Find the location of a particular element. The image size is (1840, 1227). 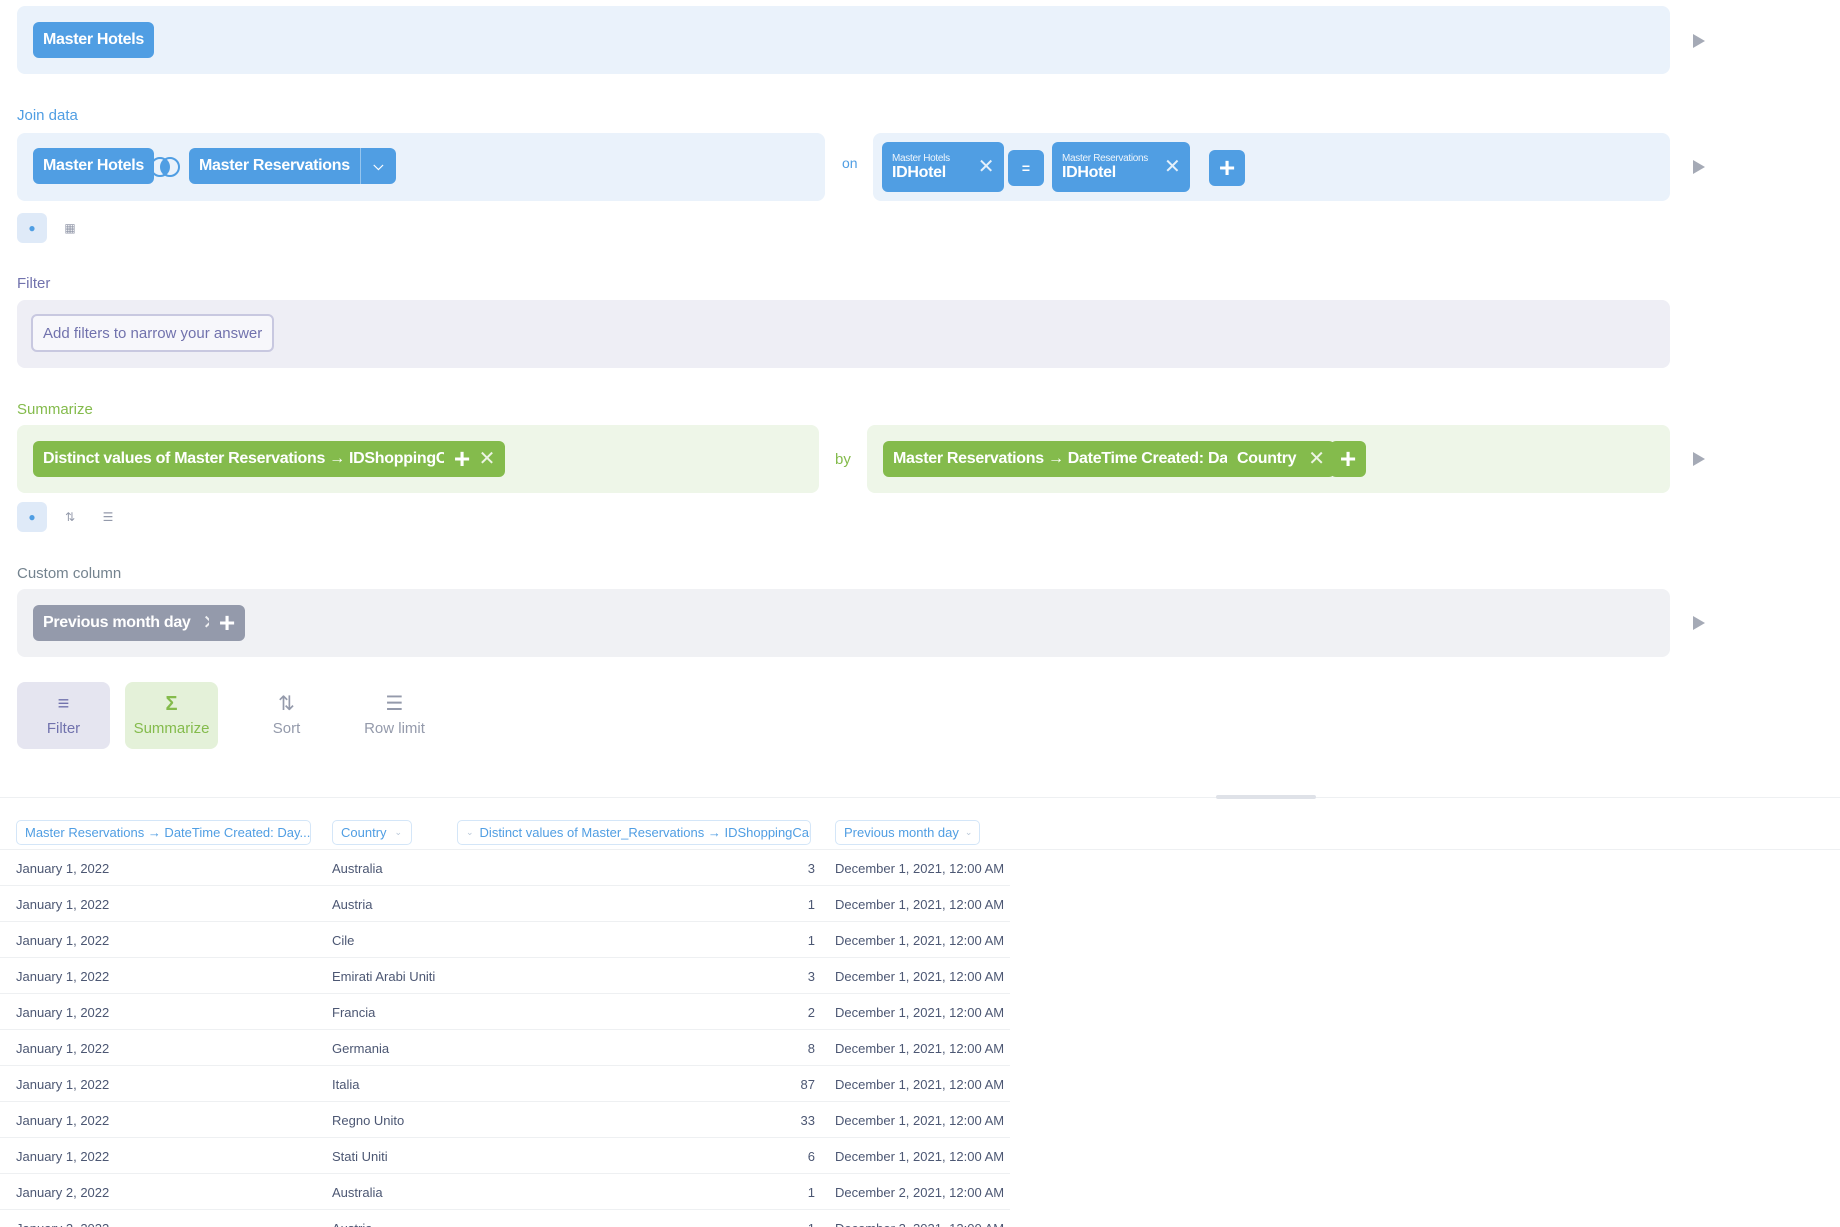

column-header-label: Country is located at coordinates (364, 832).